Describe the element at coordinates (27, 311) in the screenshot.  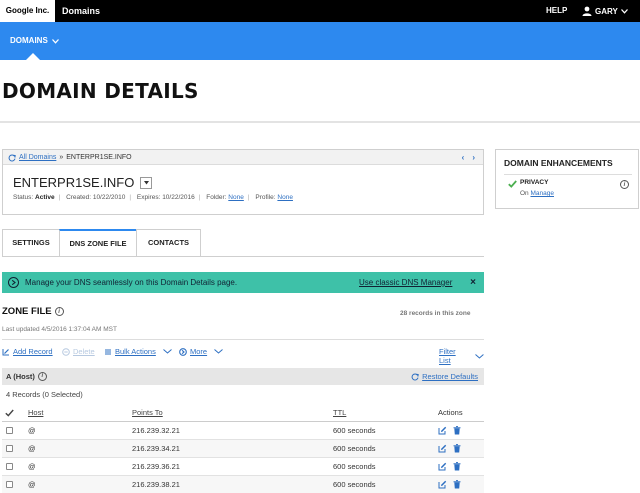
I see `zone-file-title-text: ZONE FILE` at that location.